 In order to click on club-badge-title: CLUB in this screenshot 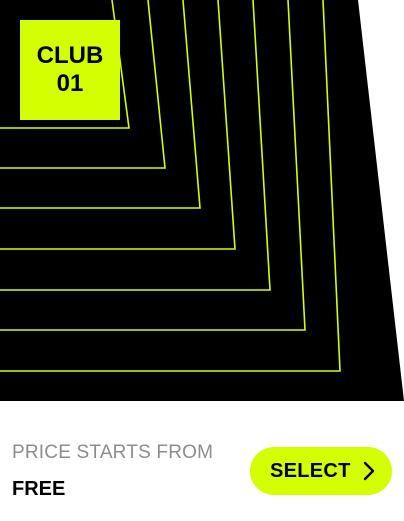, I will do `click(70, 55)`.